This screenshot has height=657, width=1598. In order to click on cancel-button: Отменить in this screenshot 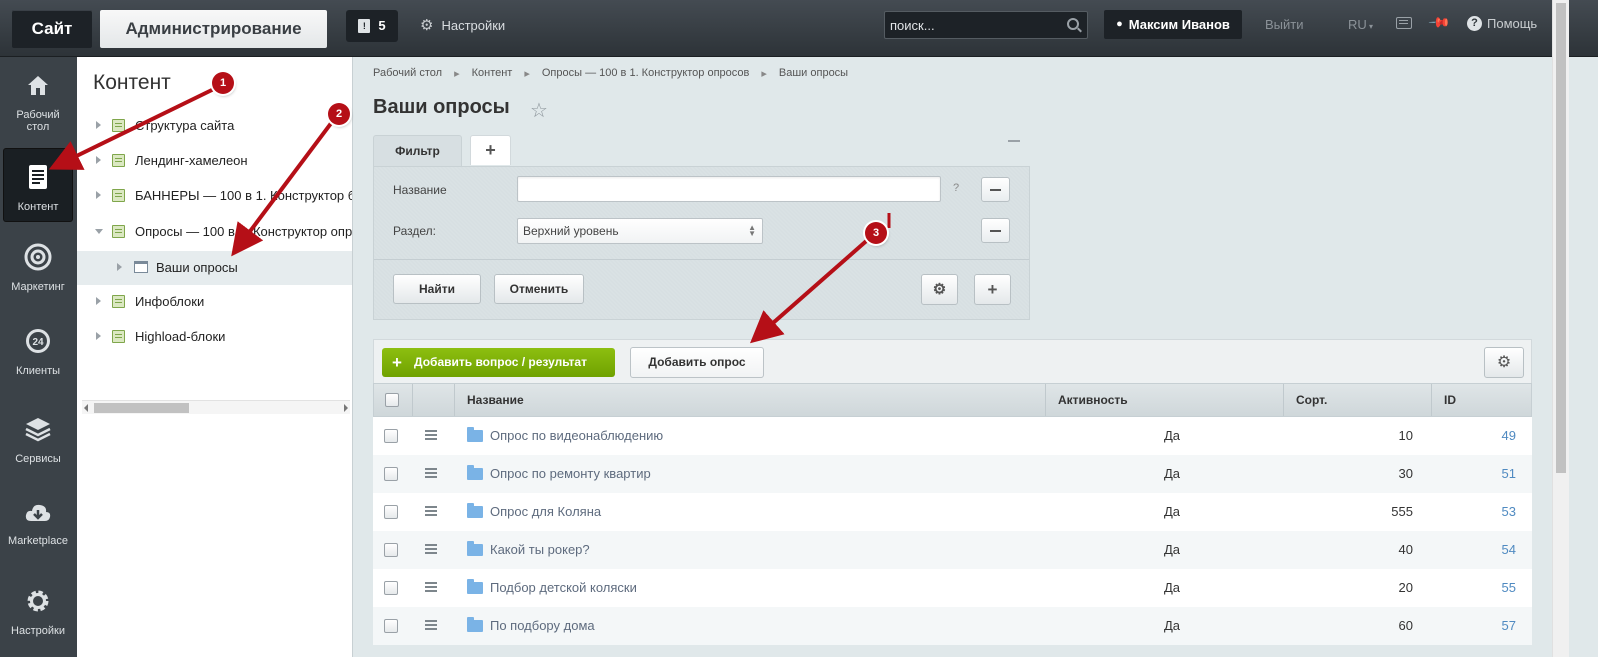, I will do `click(539, 289)`.